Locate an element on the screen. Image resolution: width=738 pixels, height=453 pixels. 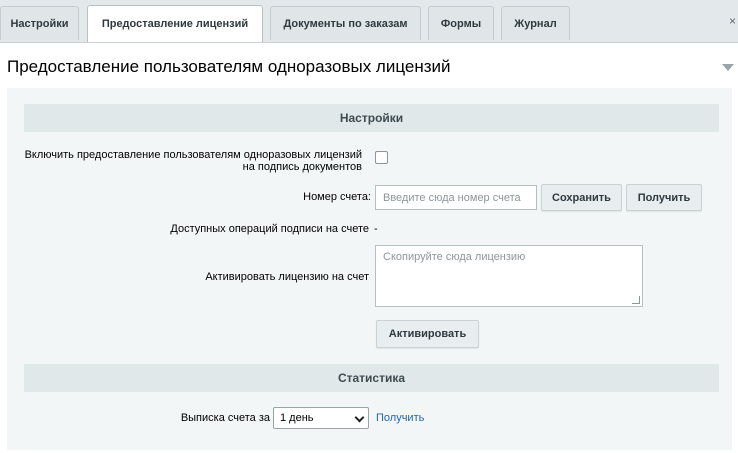
get-button: Получить is located at coordinates (664, 197).